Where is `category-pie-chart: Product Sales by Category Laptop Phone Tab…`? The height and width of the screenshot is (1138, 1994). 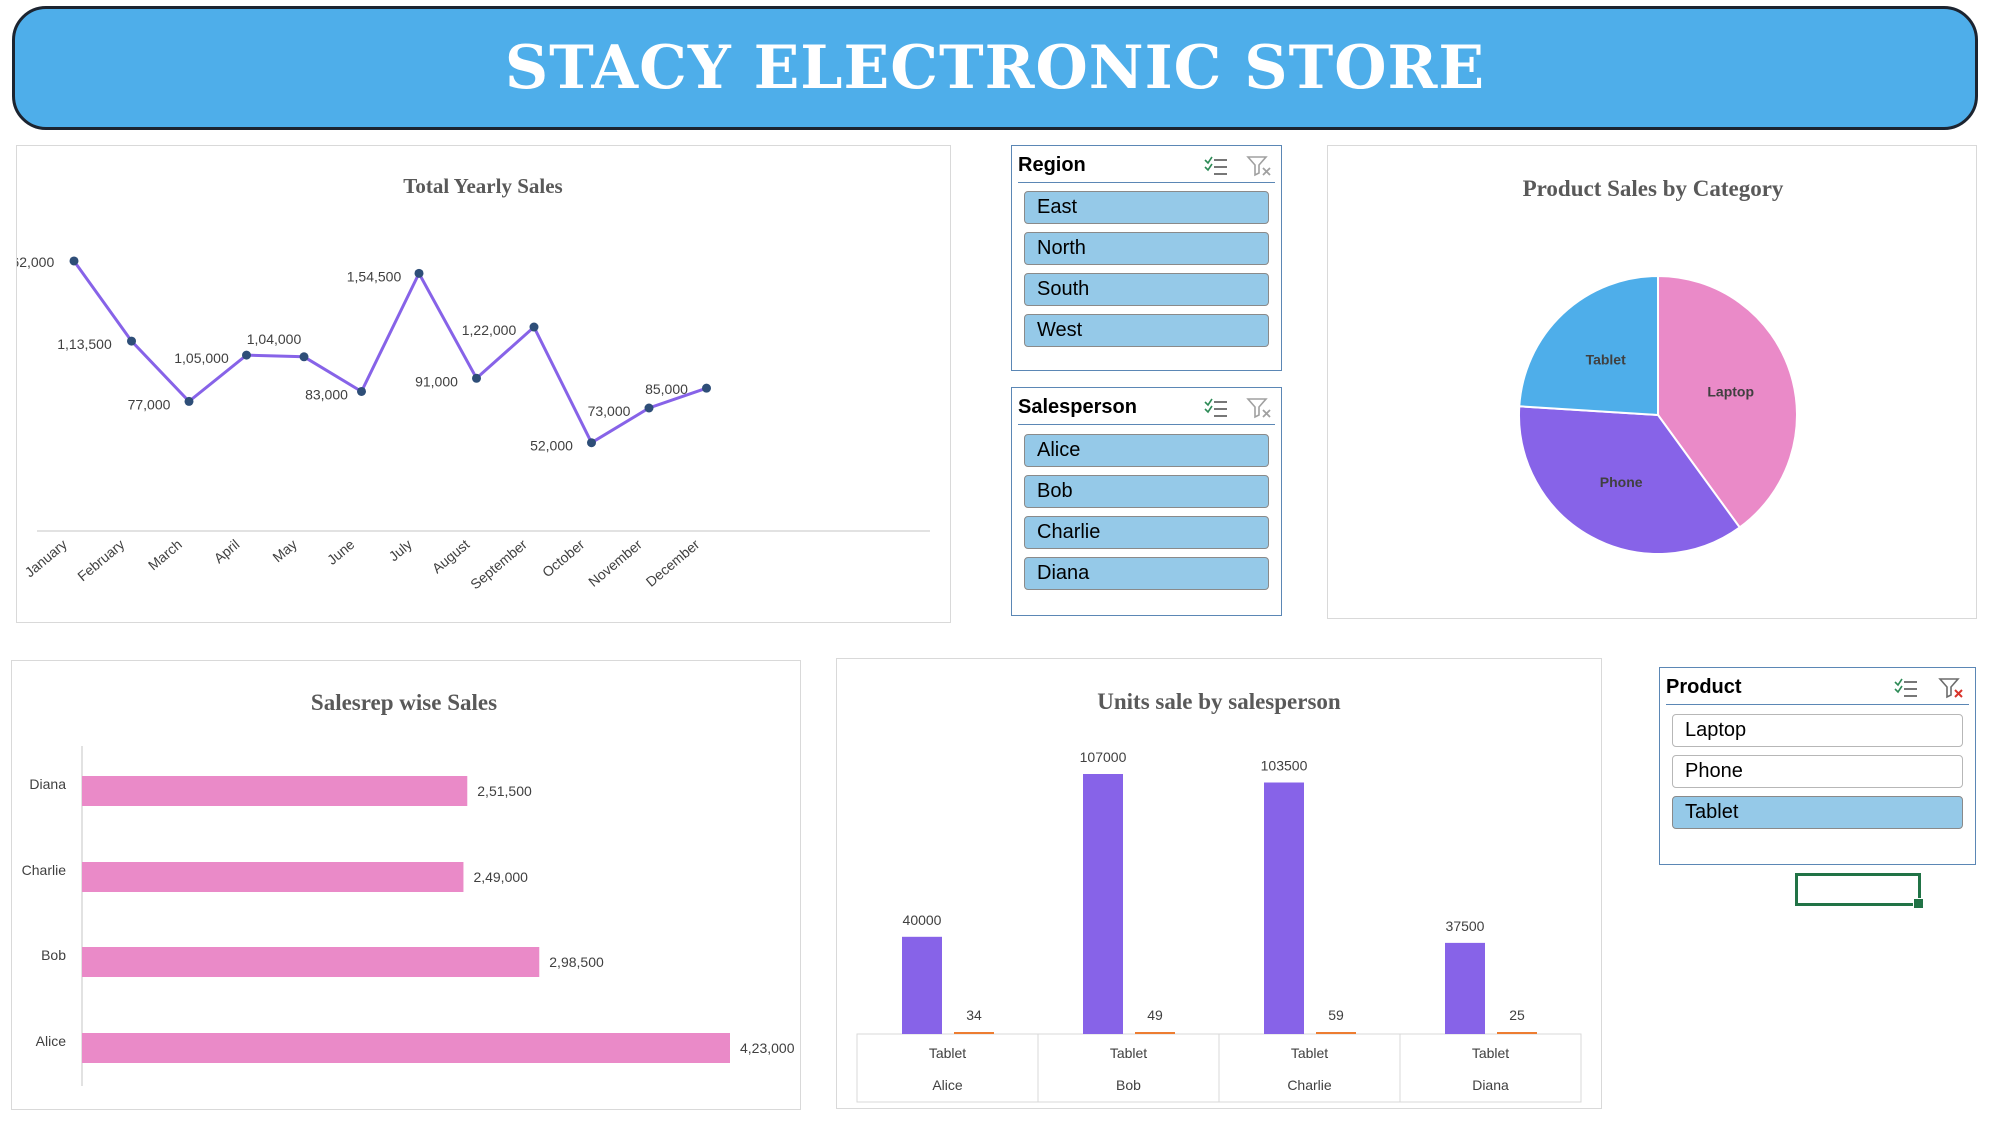 category-pie-chart: Product Sales by Category Laptop Phone Tab… is located at coordinates (1652, 382).